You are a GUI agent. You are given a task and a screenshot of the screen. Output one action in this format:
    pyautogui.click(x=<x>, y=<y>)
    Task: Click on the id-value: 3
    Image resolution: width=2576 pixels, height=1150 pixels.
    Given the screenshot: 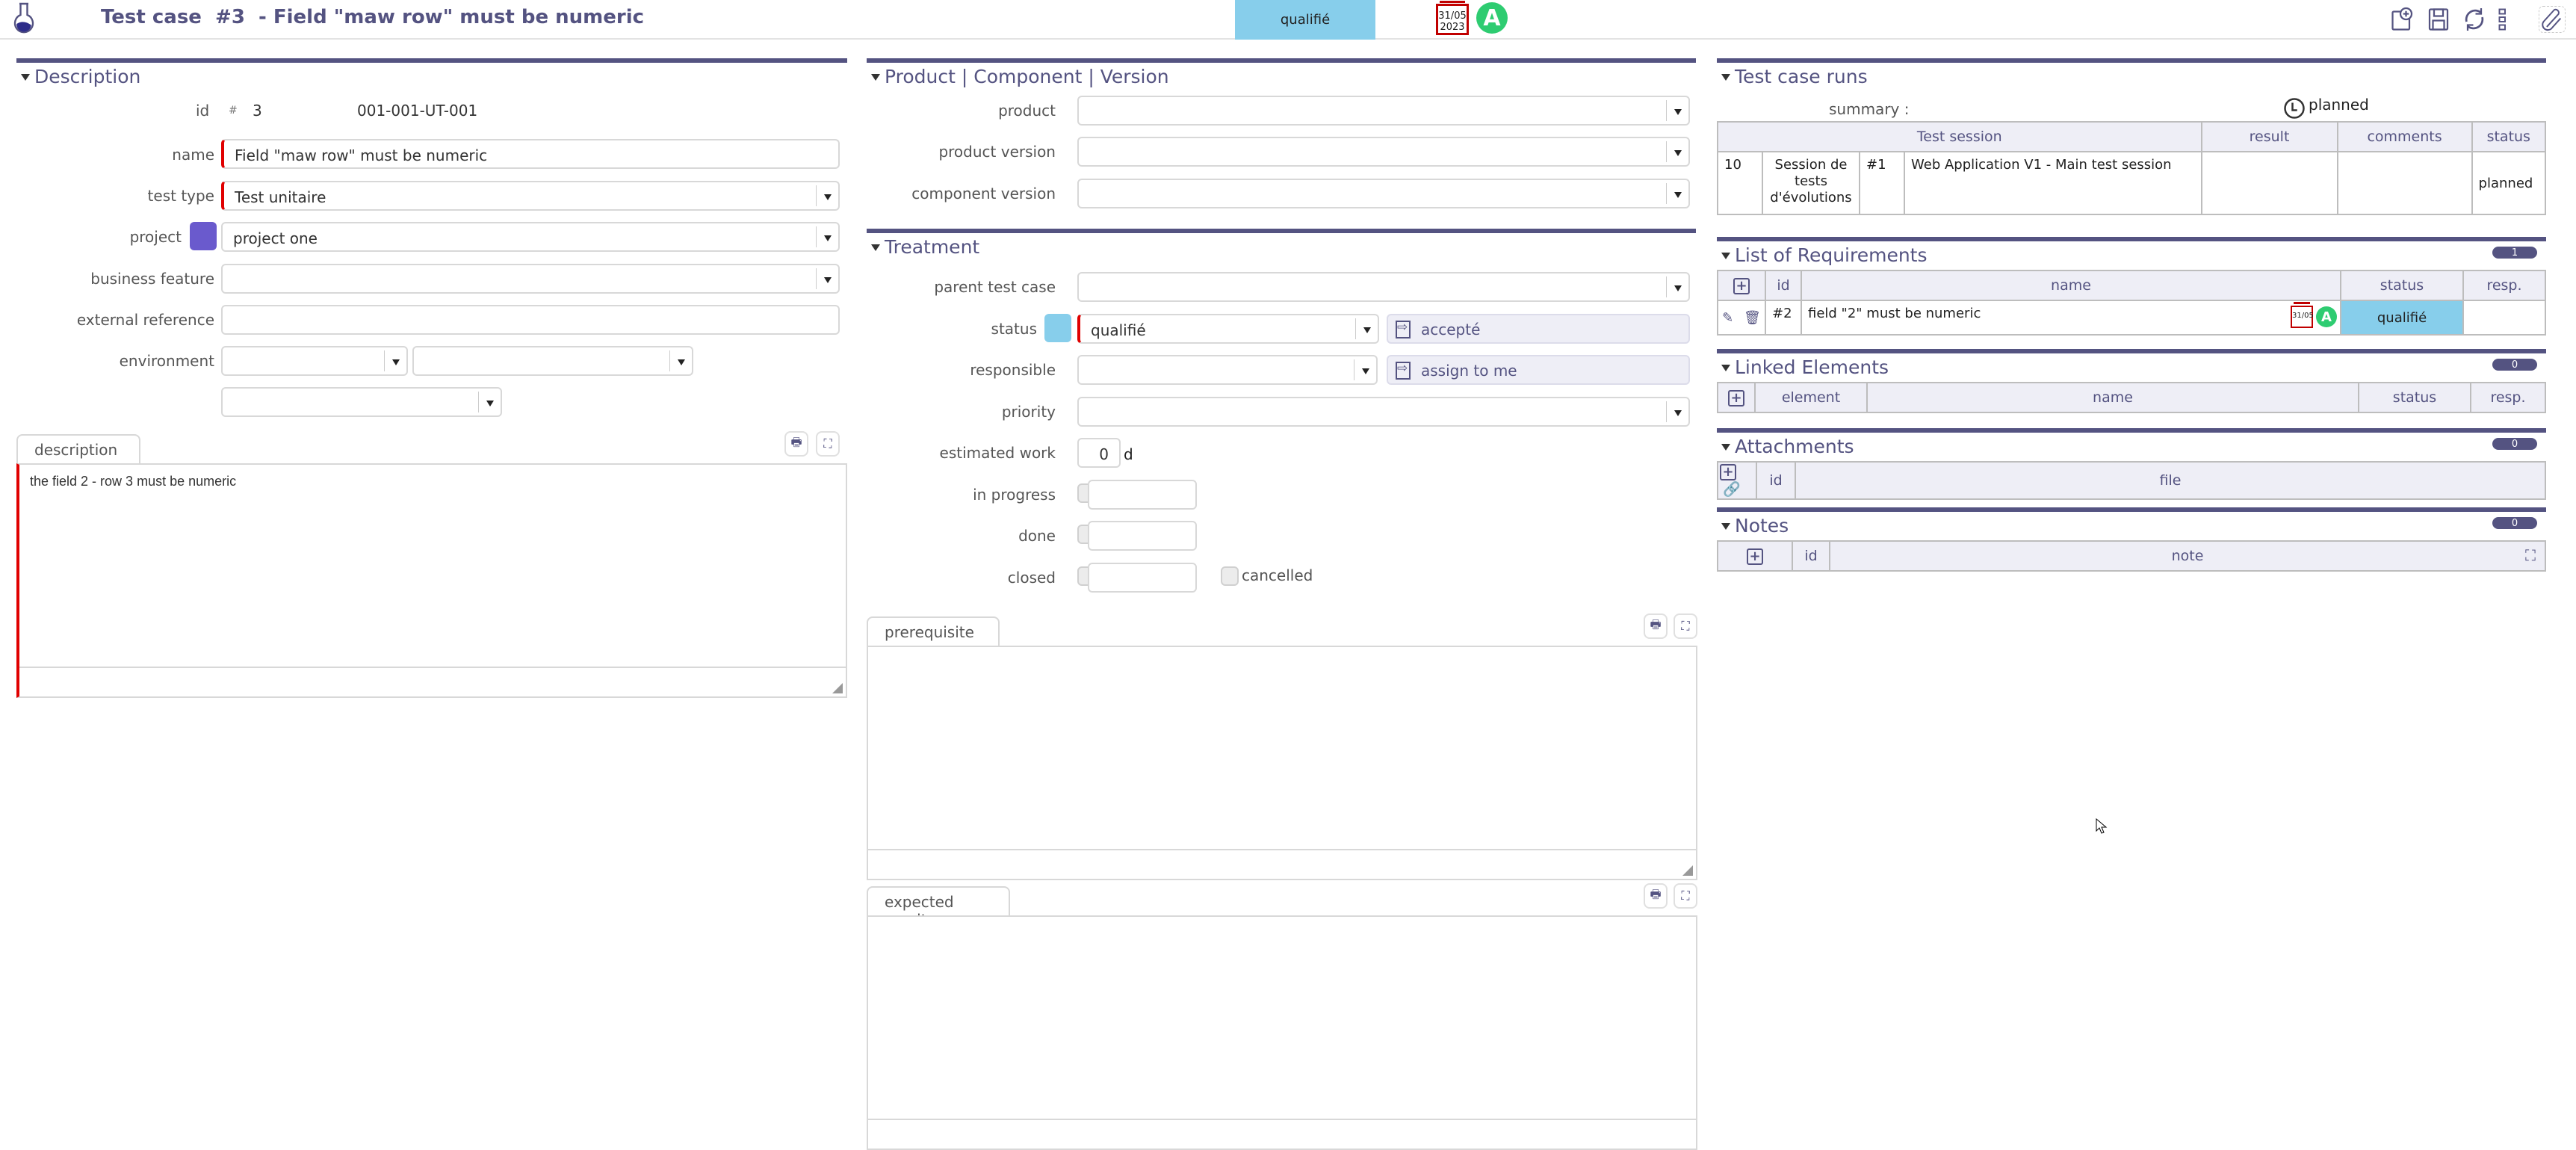 What is the action you would take?
    pyautogui.click(x=257, y=111)
    